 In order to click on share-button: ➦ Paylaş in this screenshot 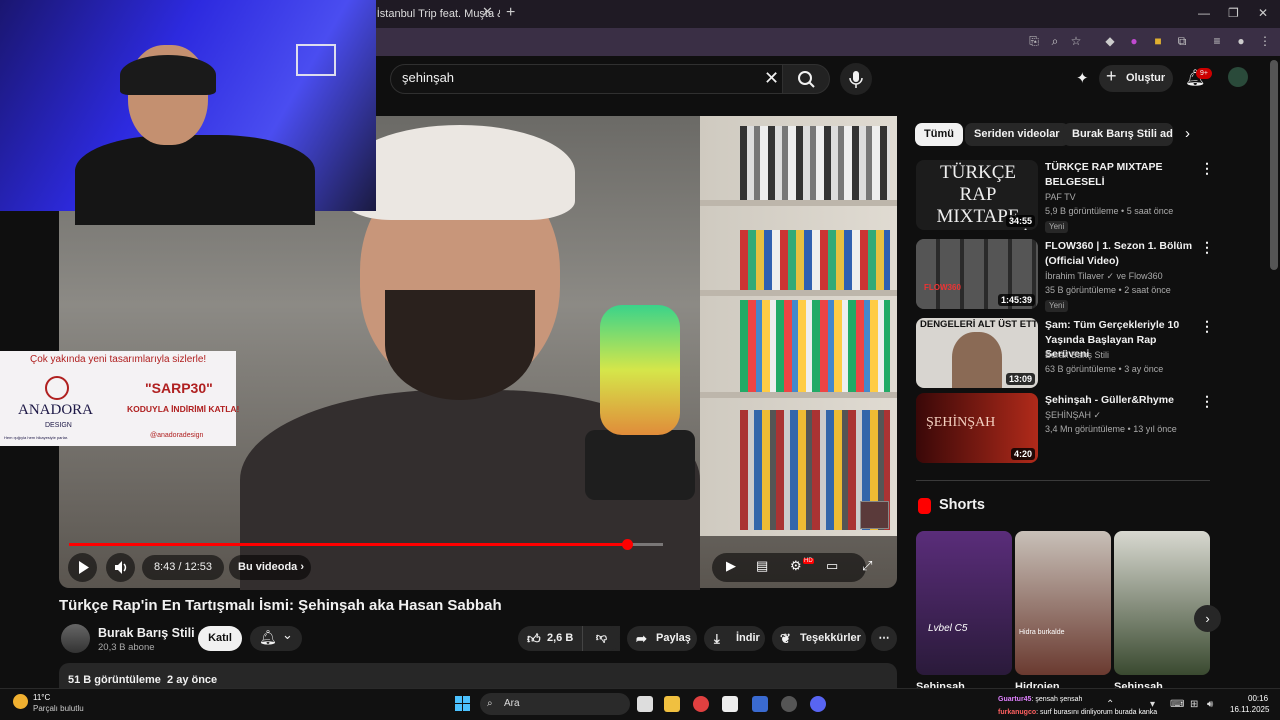, I will do `click(662, 638)`.